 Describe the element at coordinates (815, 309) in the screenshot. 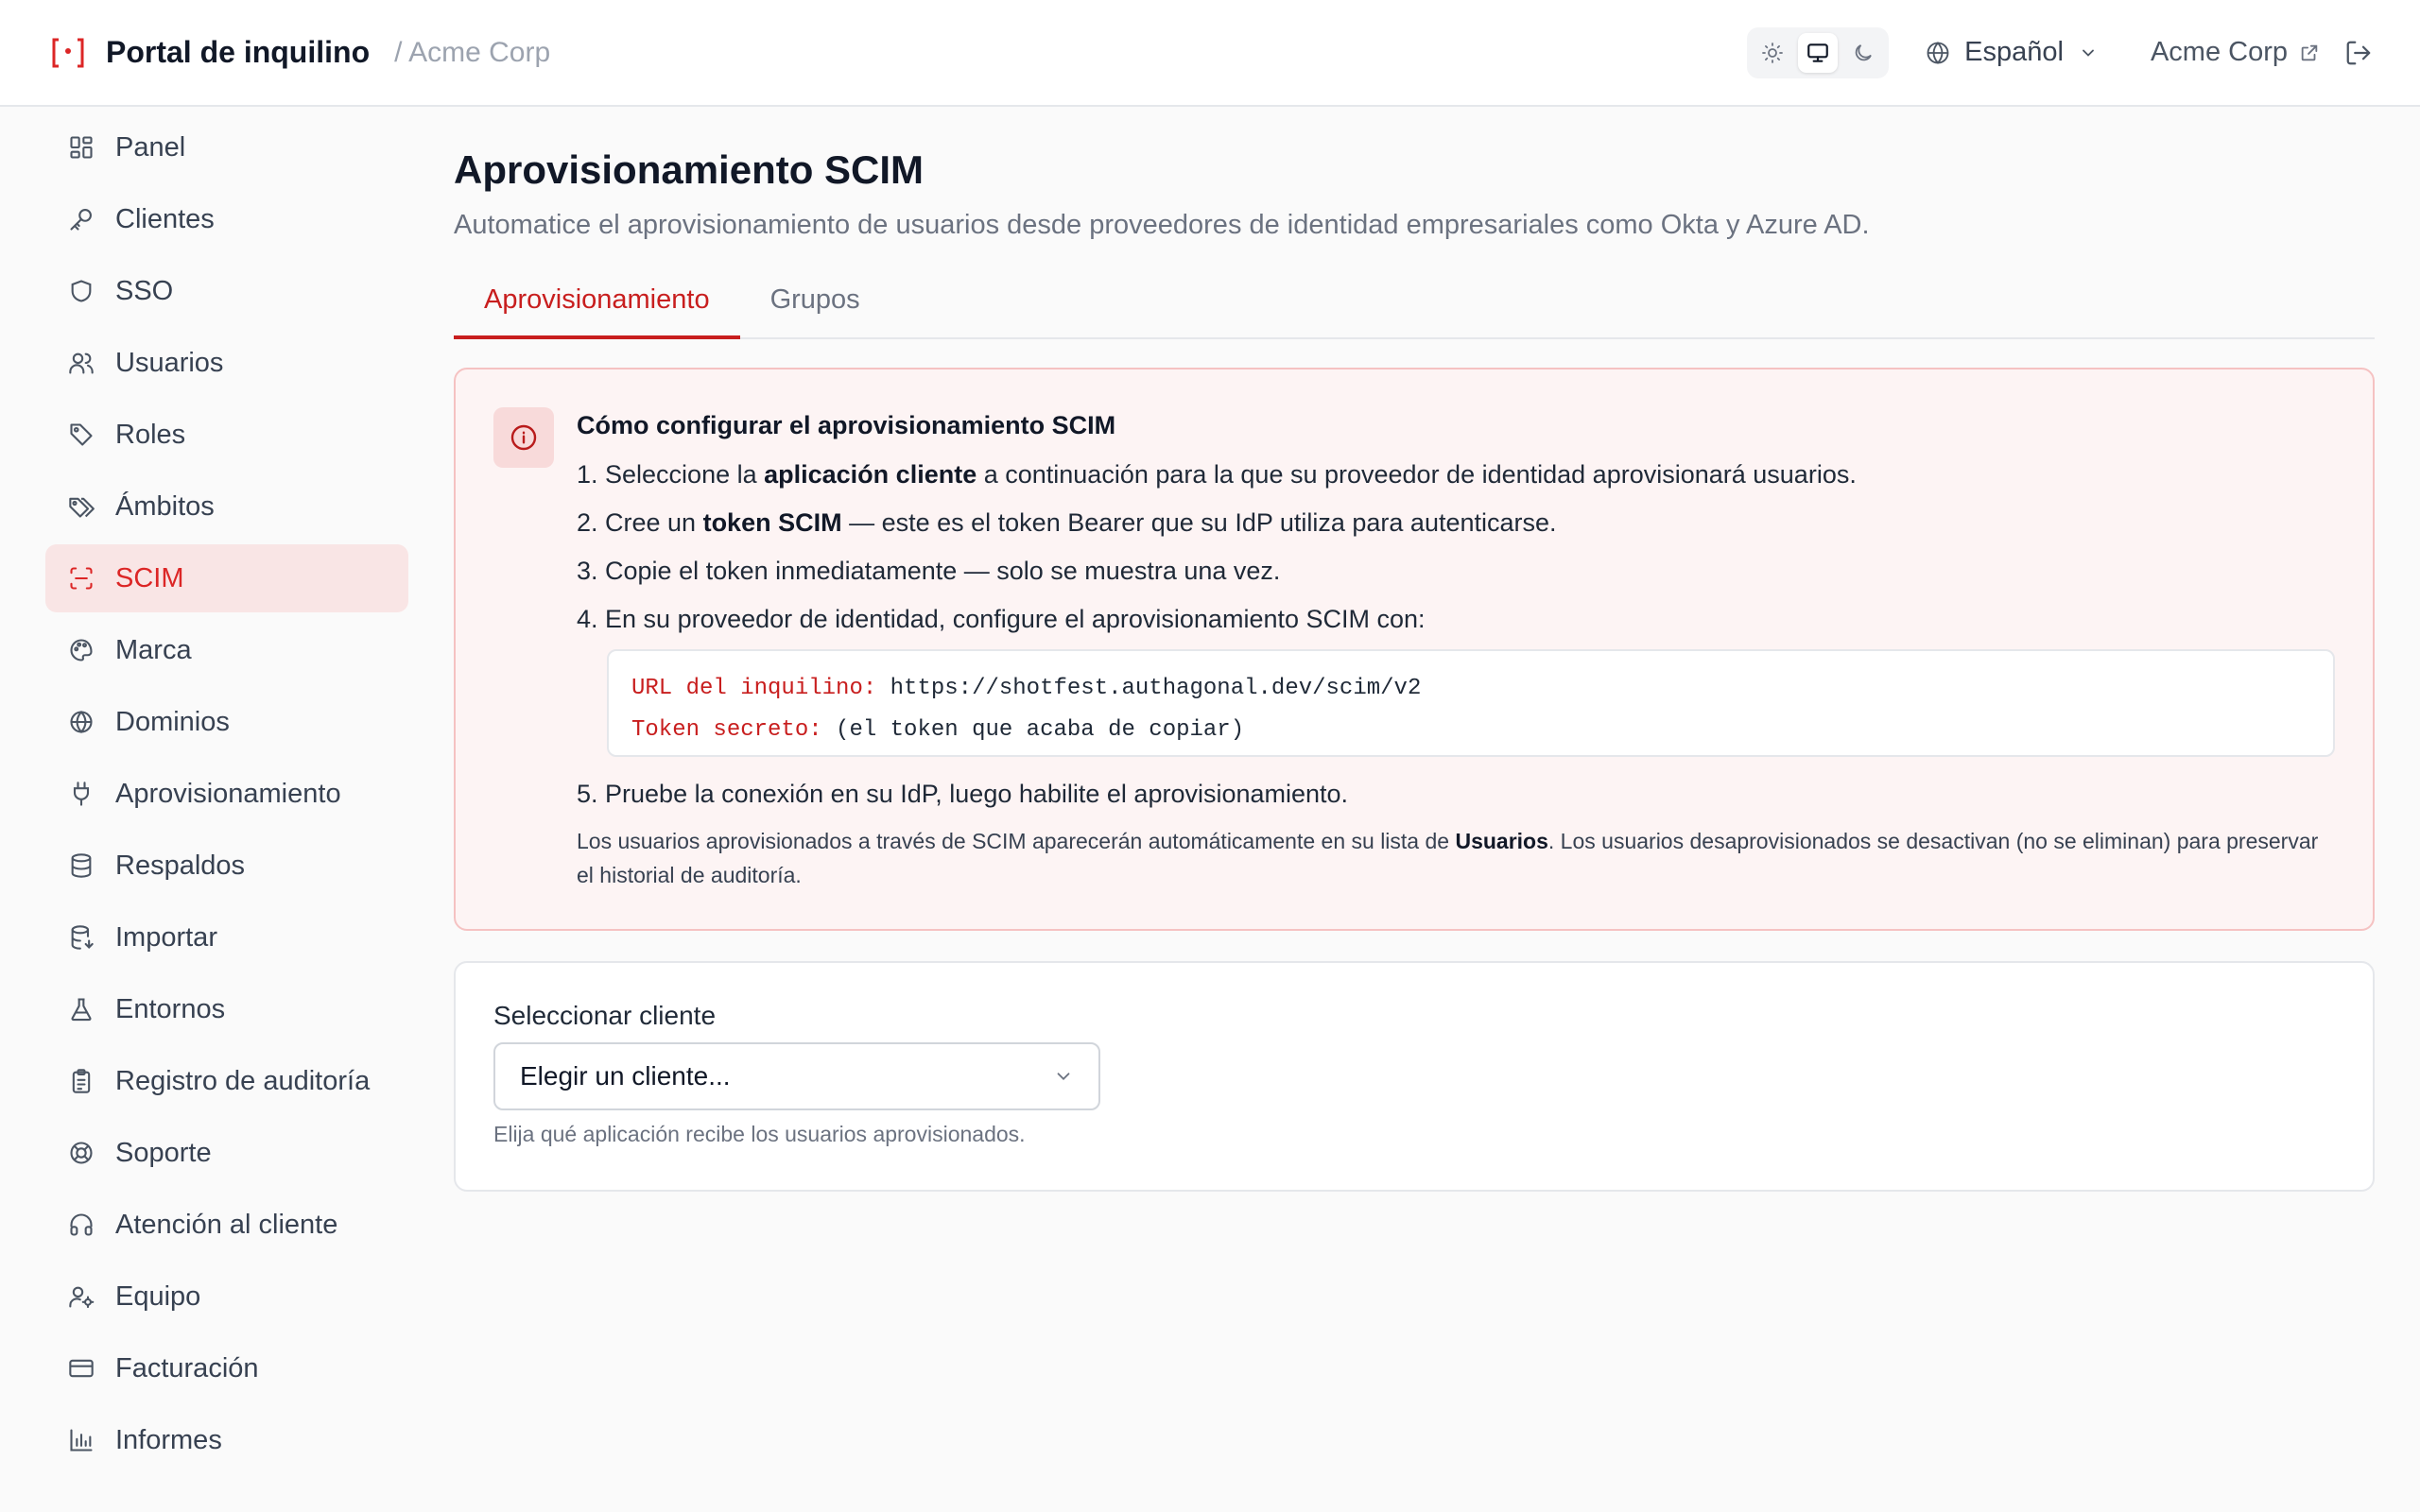

I see `tab-grupos: Grupos` at that location.